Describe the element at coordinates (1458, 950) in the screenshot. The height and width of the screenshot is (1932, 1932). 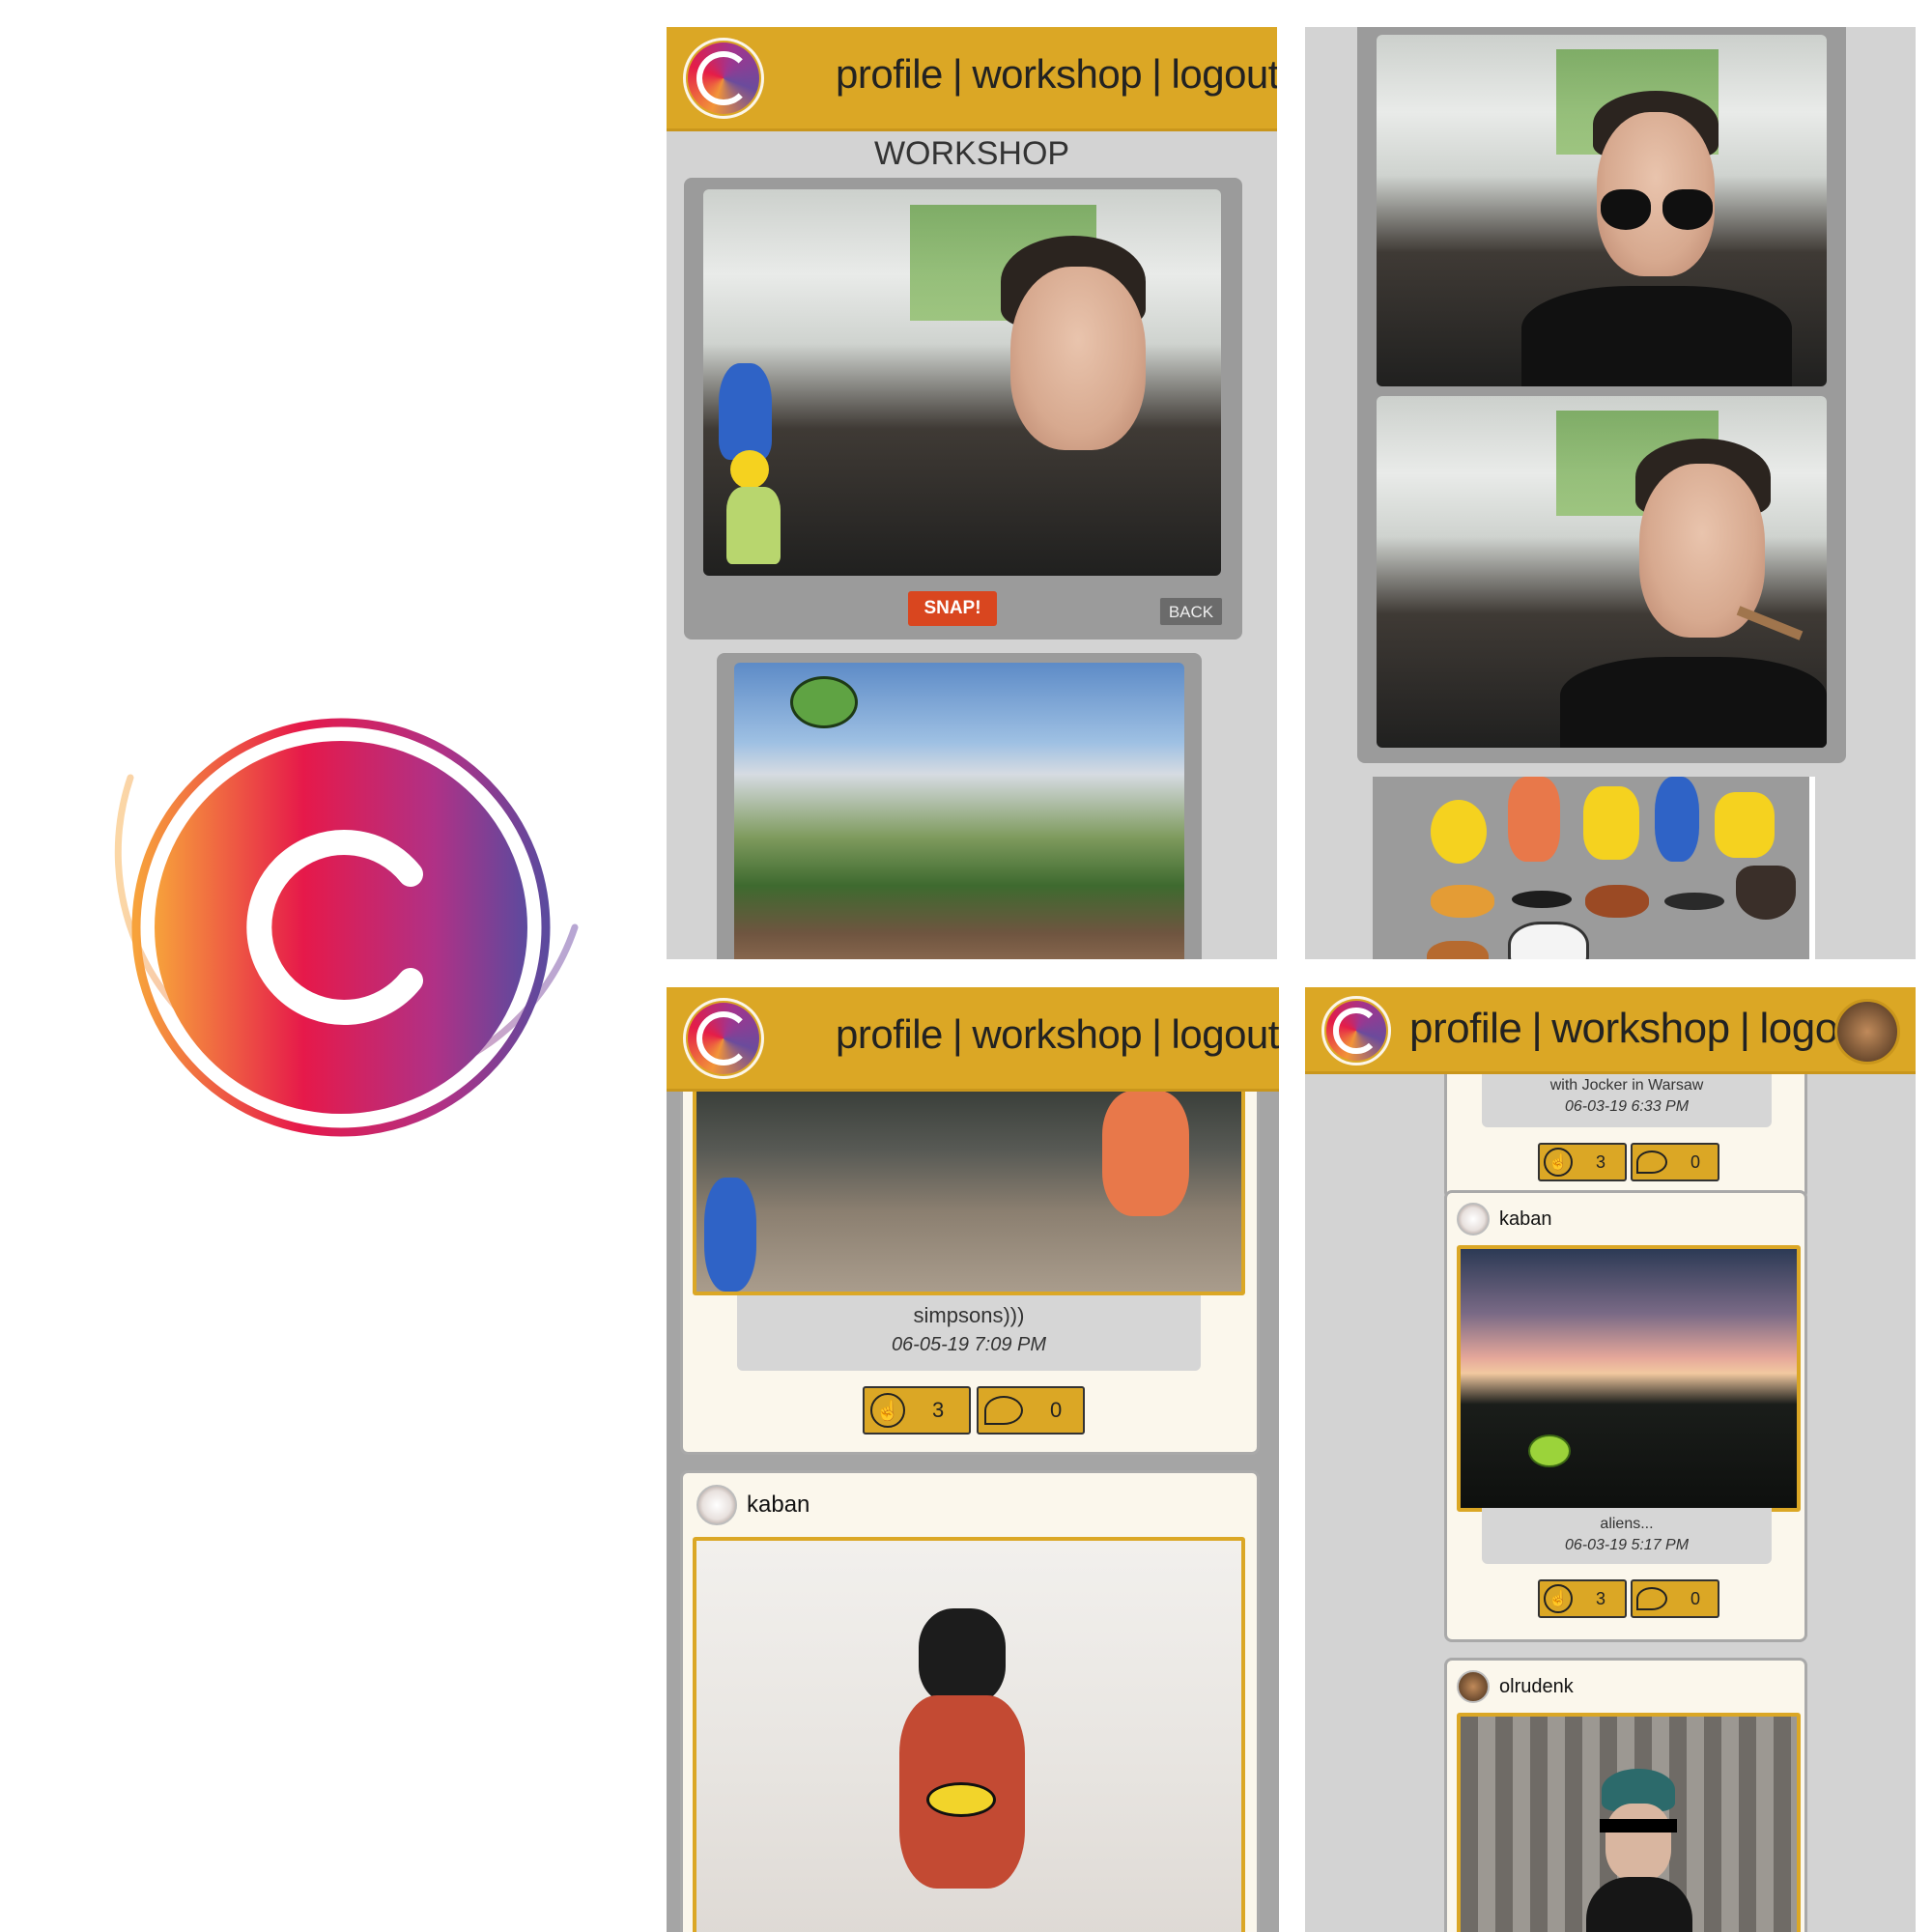
I see `ginger-beard-sticker` at that location.